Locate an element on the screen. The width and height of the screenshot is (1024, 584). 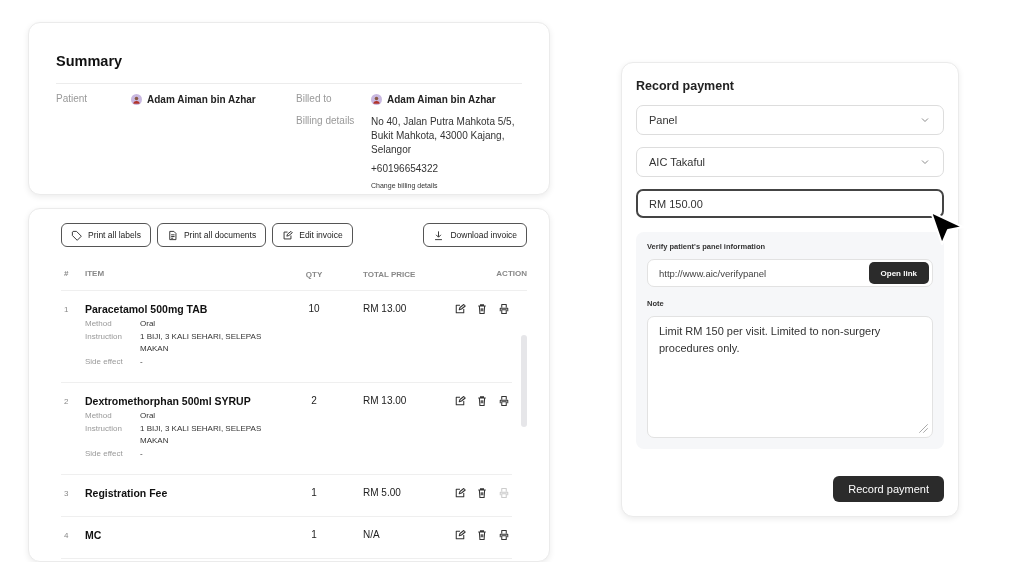
print-button: Print all documents is located at coordinates (211, 235).